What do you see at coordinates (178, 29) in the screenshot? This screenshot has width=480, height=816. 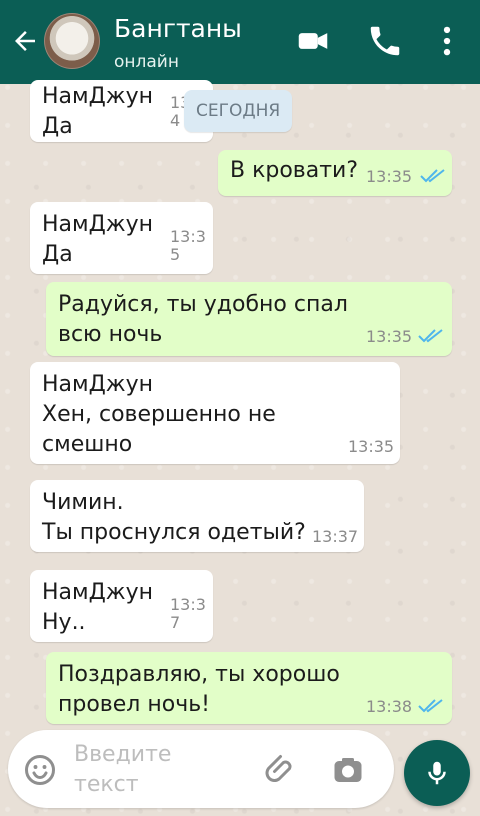 I see `chat-title: Бангтаны` at bounding box center [178, 29].